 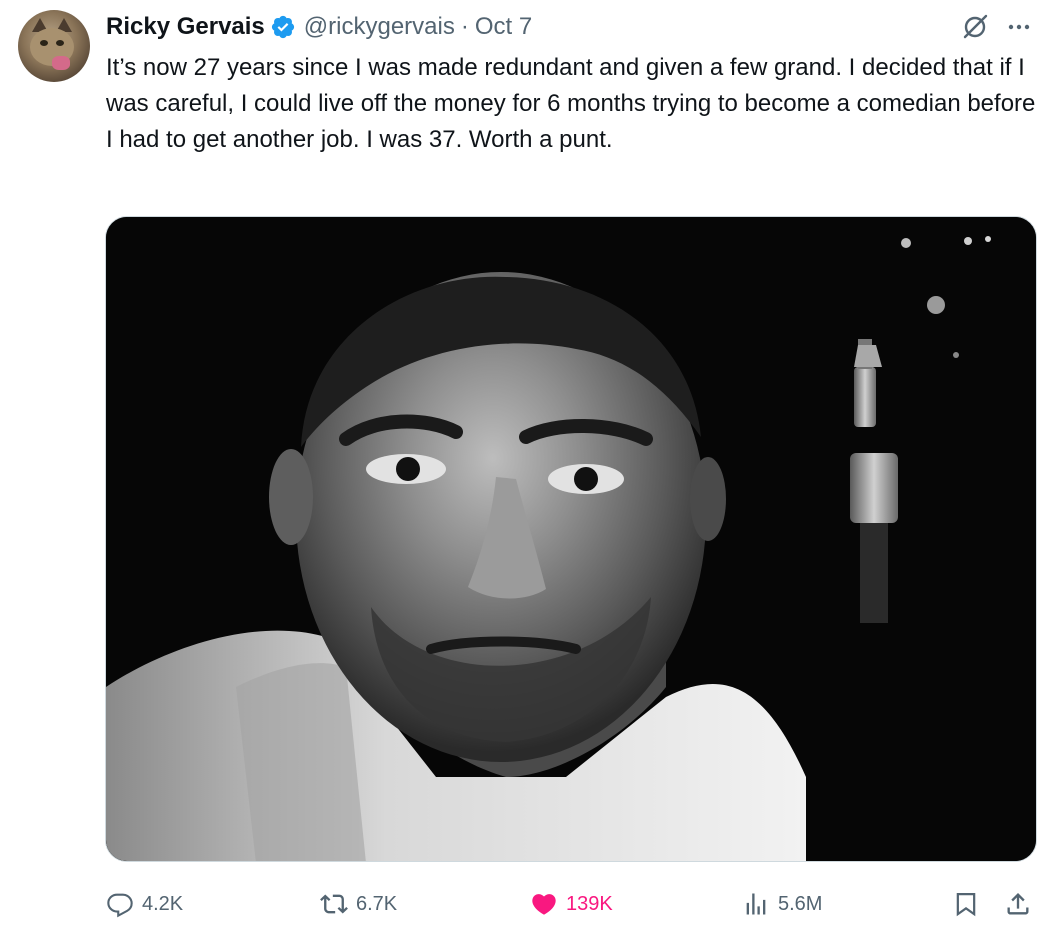 I want to click on like-button: 139K, so click(x=571, y=904).